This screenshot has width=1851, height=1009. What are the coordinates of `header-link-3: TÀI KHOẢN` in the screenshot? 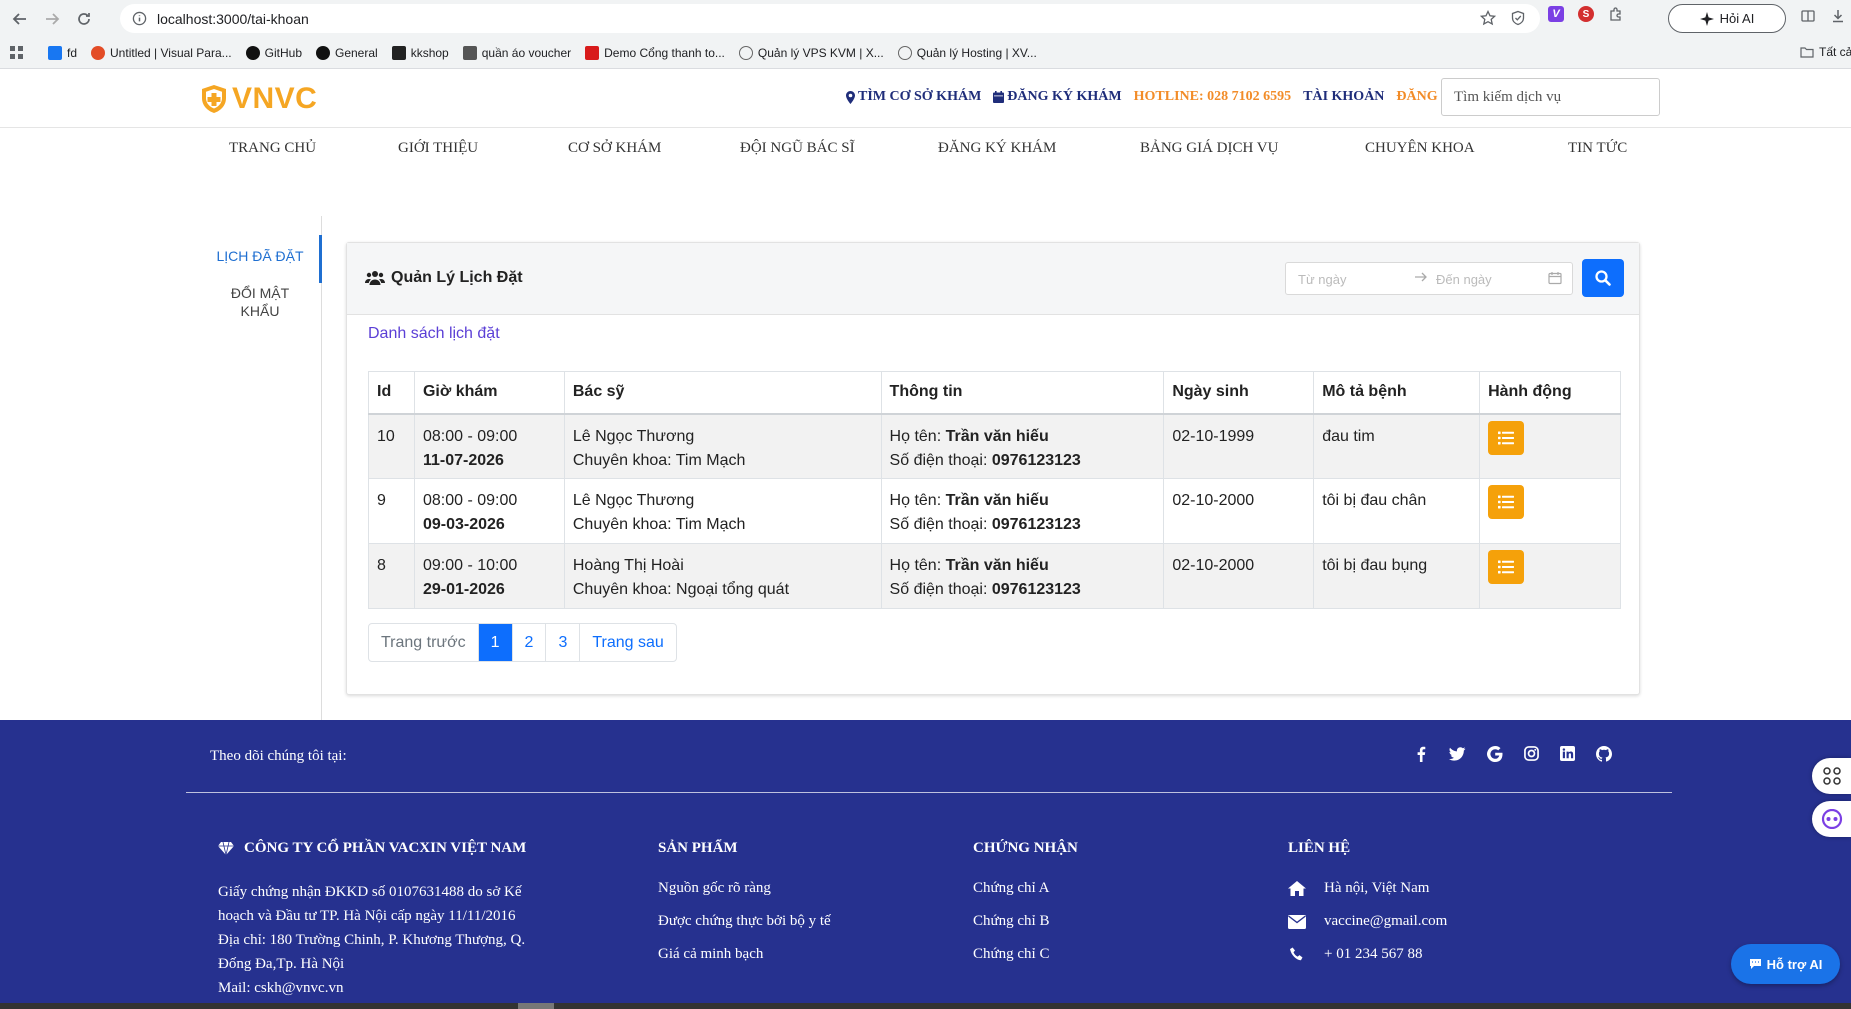 It's located at (1343, 97).